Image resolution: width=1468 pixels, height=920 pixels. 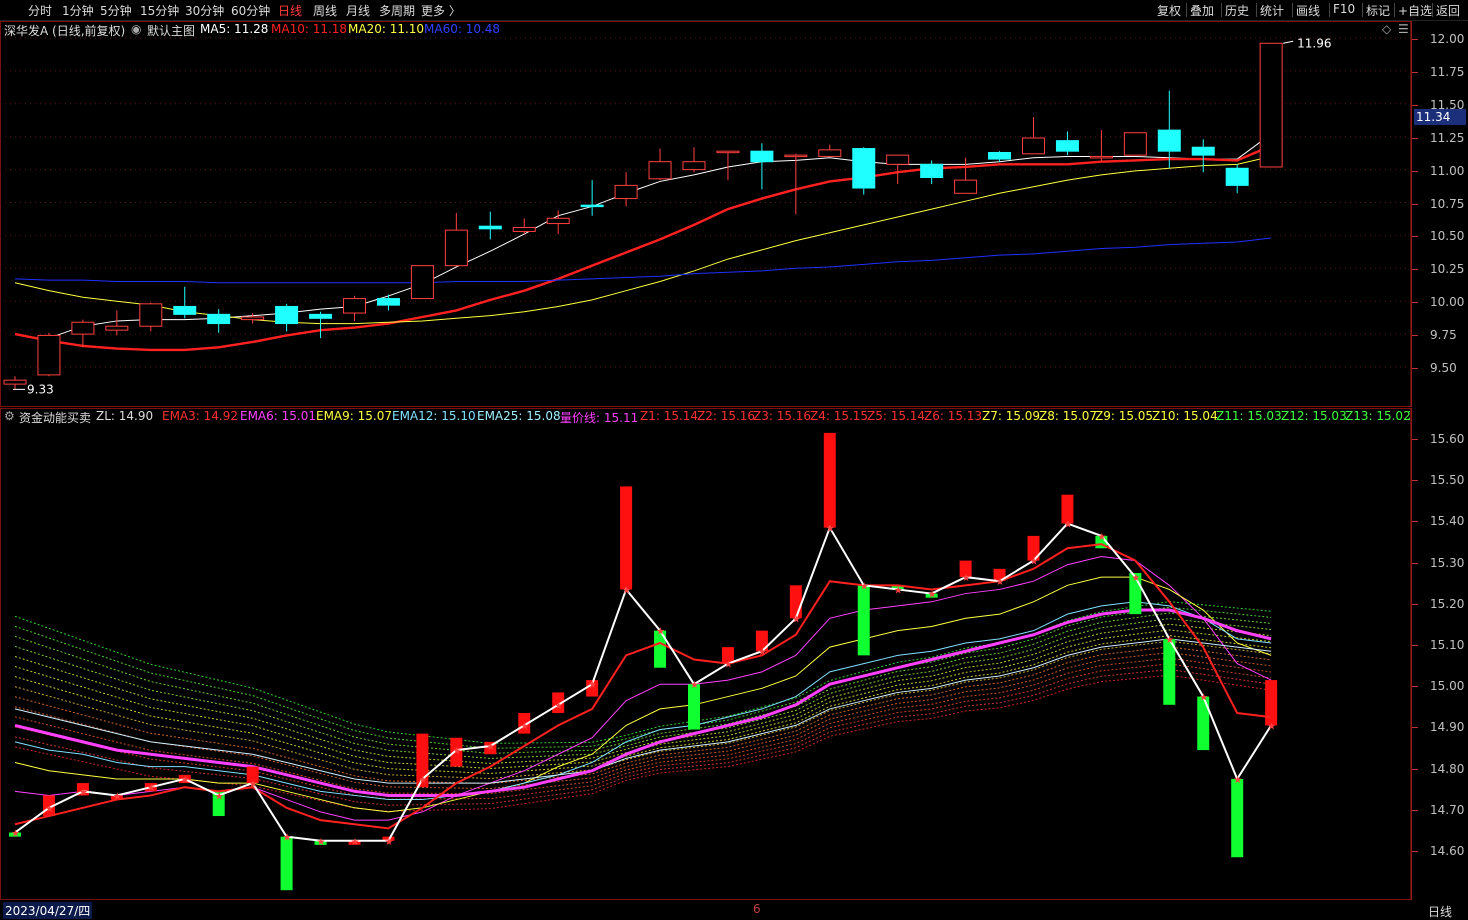 What do you see at coordinates (78, 10) in the screenshot?
I see `period-tab-1: 1分钟` at bounding box center [78, 10].